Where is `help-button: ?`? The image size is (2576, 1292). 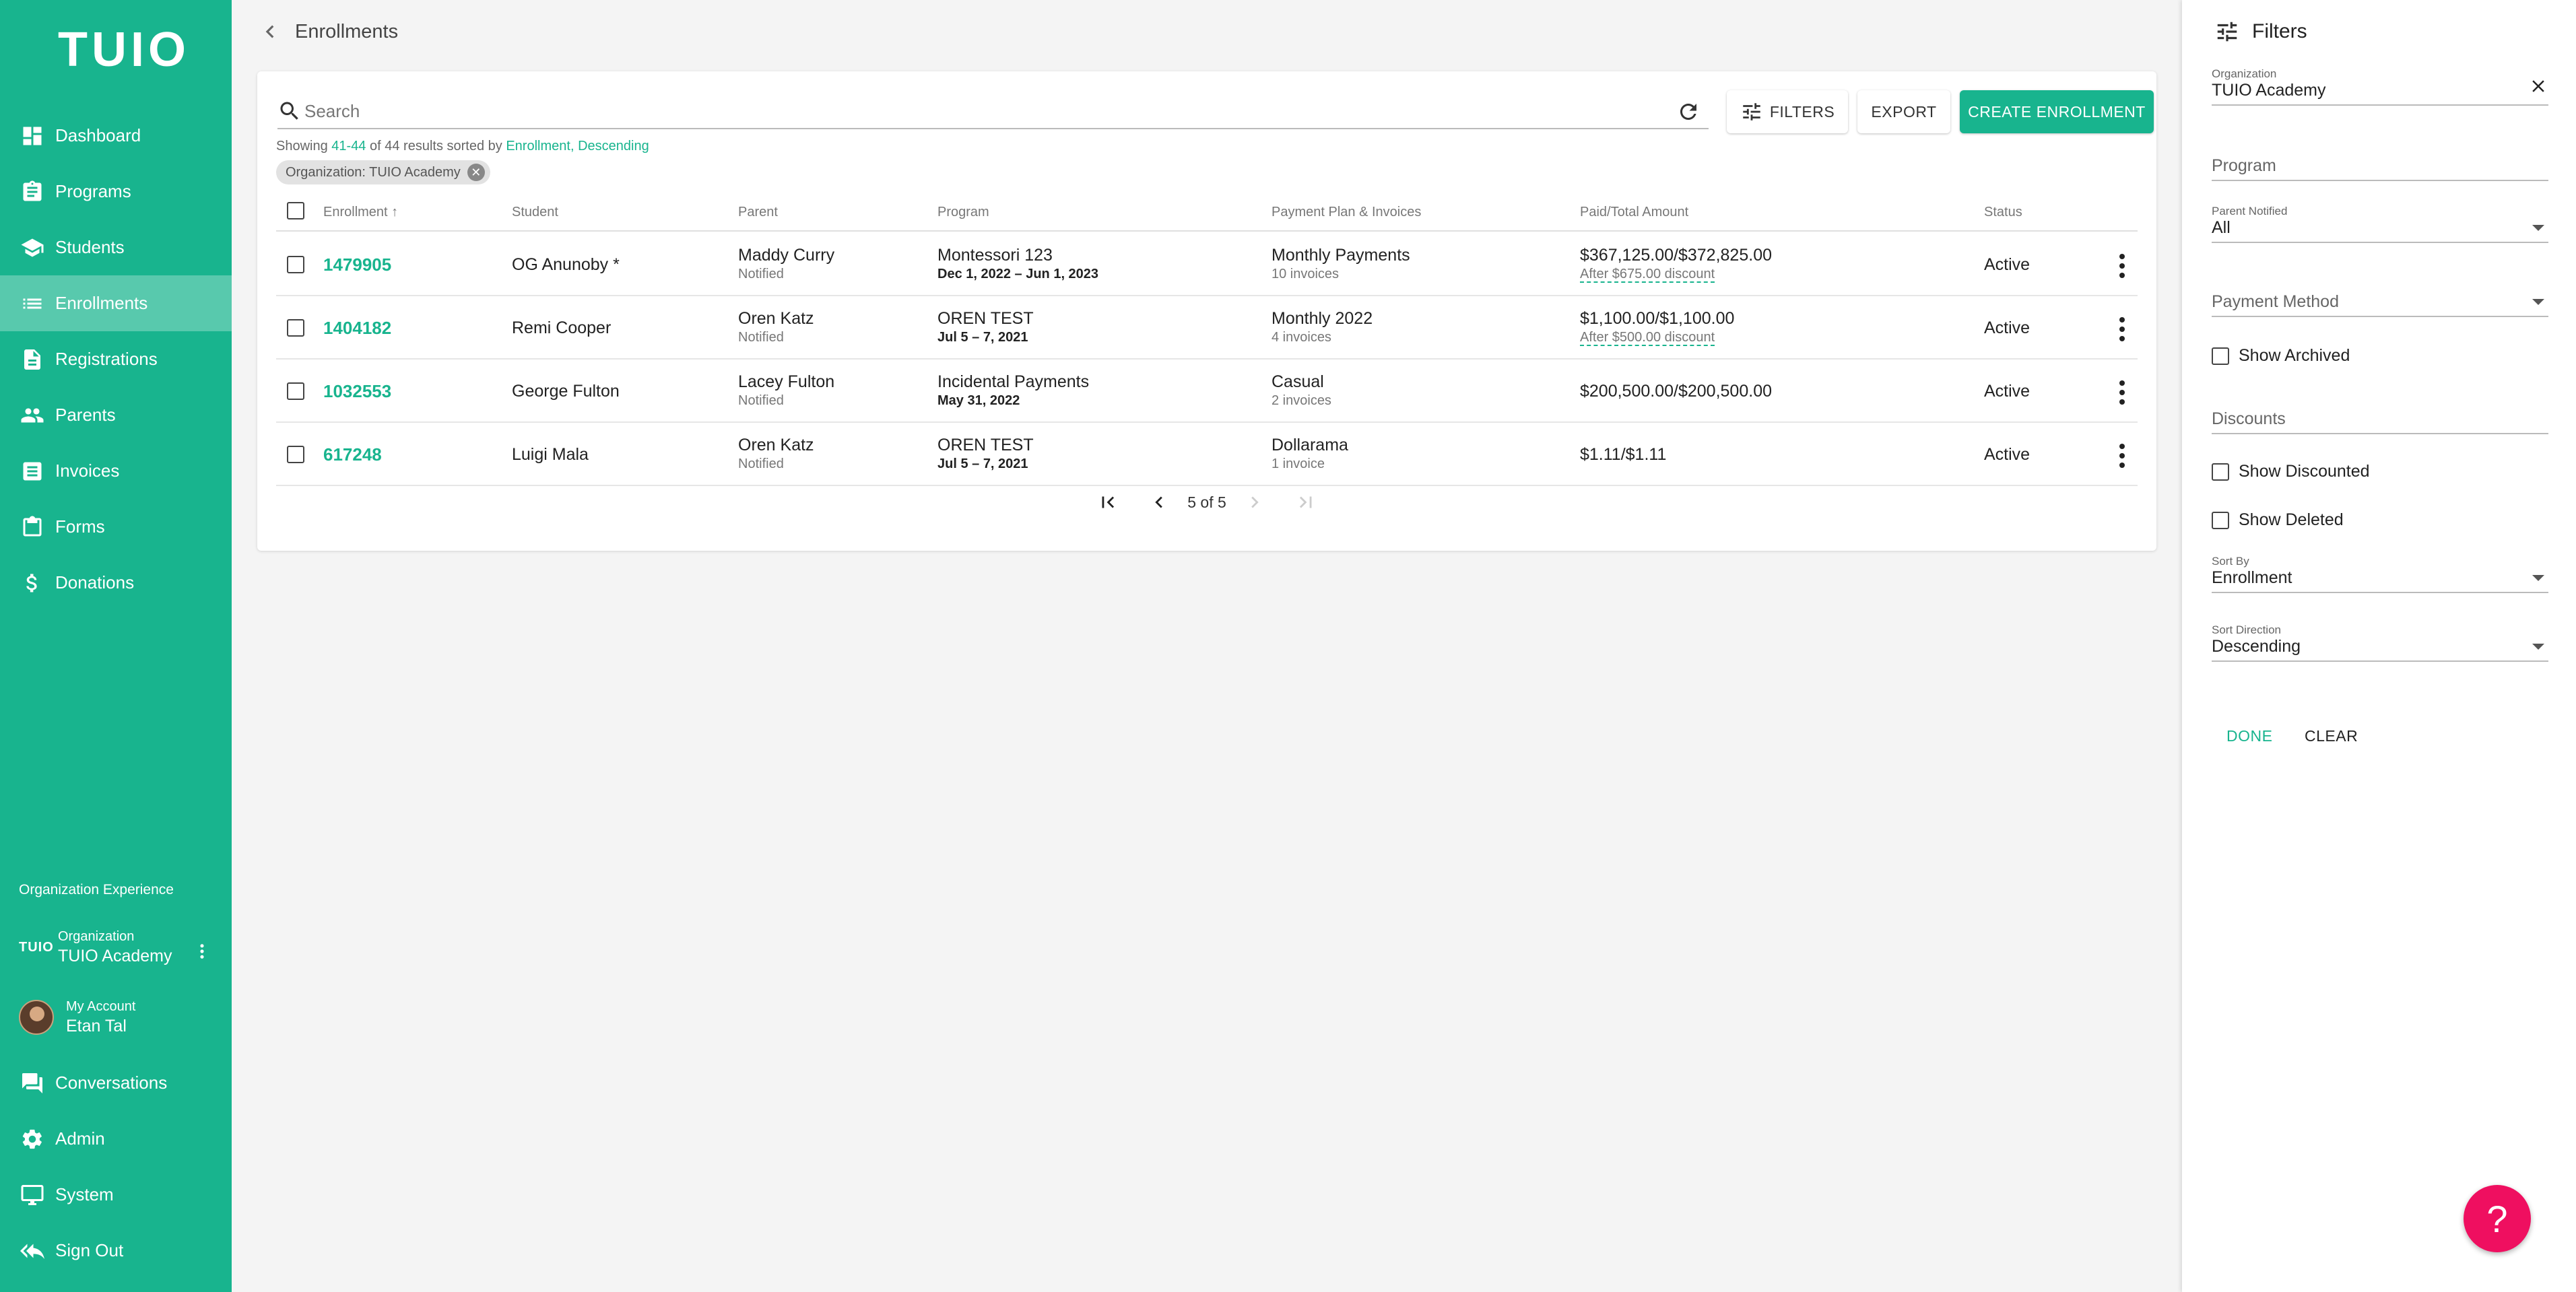 help-button: ? is located at coordinates (2497, 1218).